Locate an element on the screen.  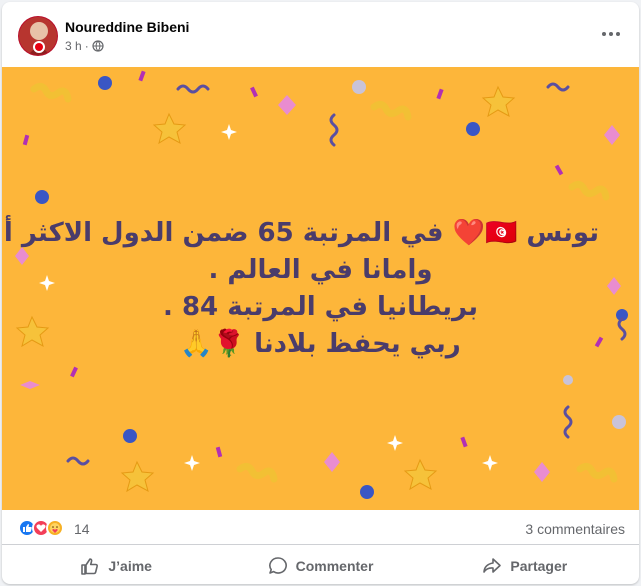
post-time: 3 h is located at coordinates (73, 46).